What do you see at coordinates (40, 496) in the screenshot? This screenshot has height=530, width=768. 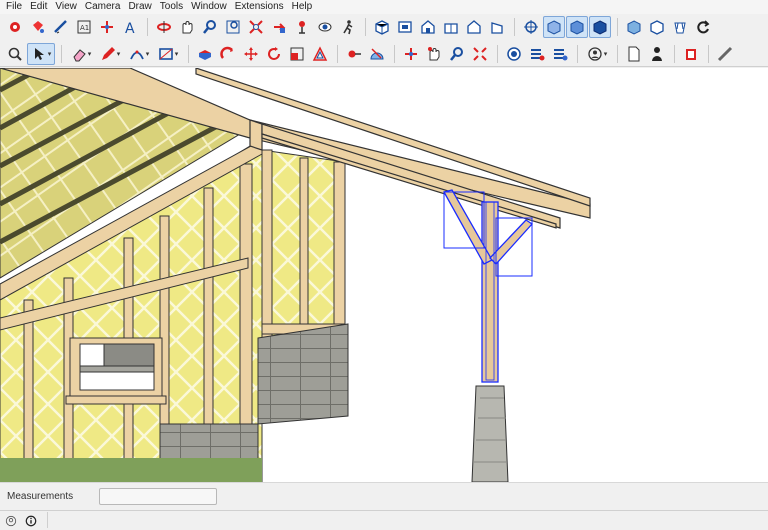 I see `measurements-label: Measurements` at bounding box center [40, 496].